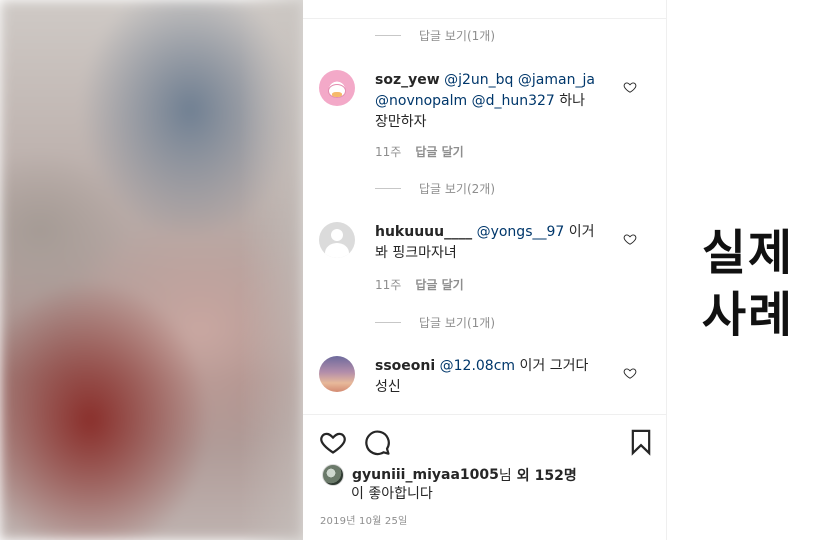  What do you see at coordinates (523, 475) in the screenshot?
I see `likes-other-prefix: 외` at bounding box center [523, 475].